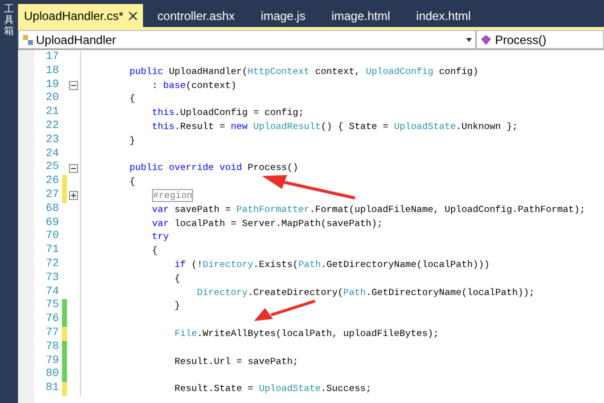  I want to click on arrow-drawing, so click(285, 311).